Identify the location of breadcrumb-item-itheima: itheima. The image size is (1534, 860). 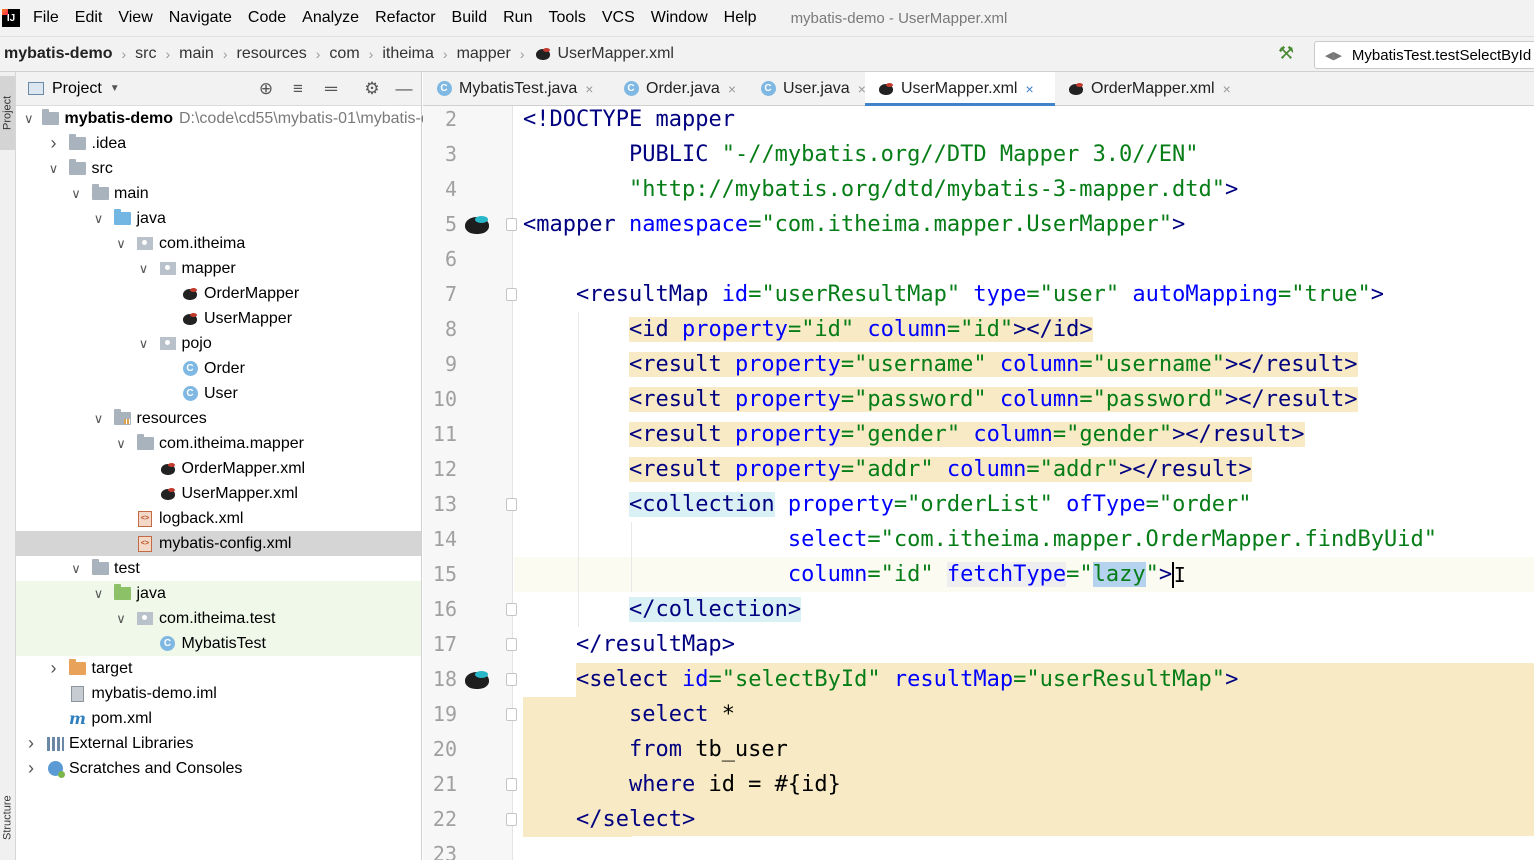
(408, 54).